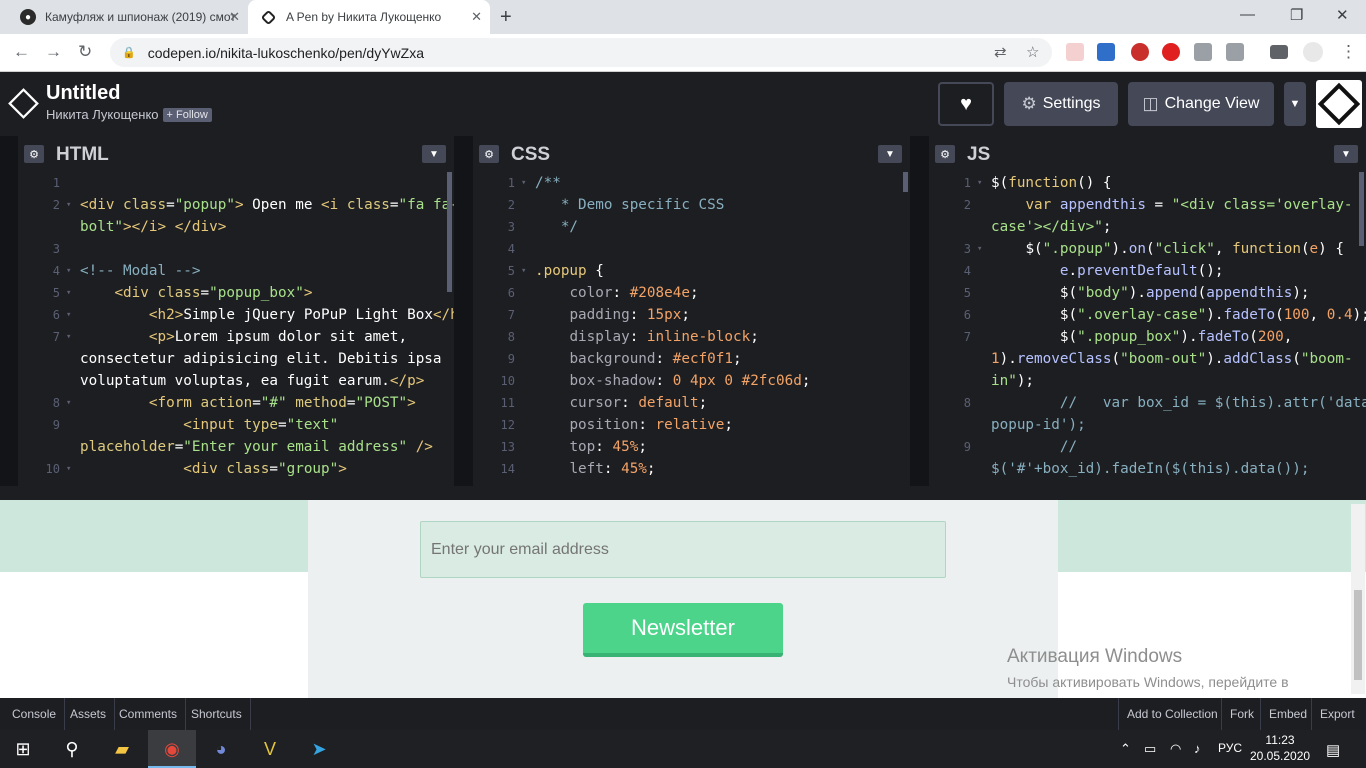 This screenshot has width=1366, height=768. I want to click on code-line: 10 ▾ <div class="group">, so click(236, 469).